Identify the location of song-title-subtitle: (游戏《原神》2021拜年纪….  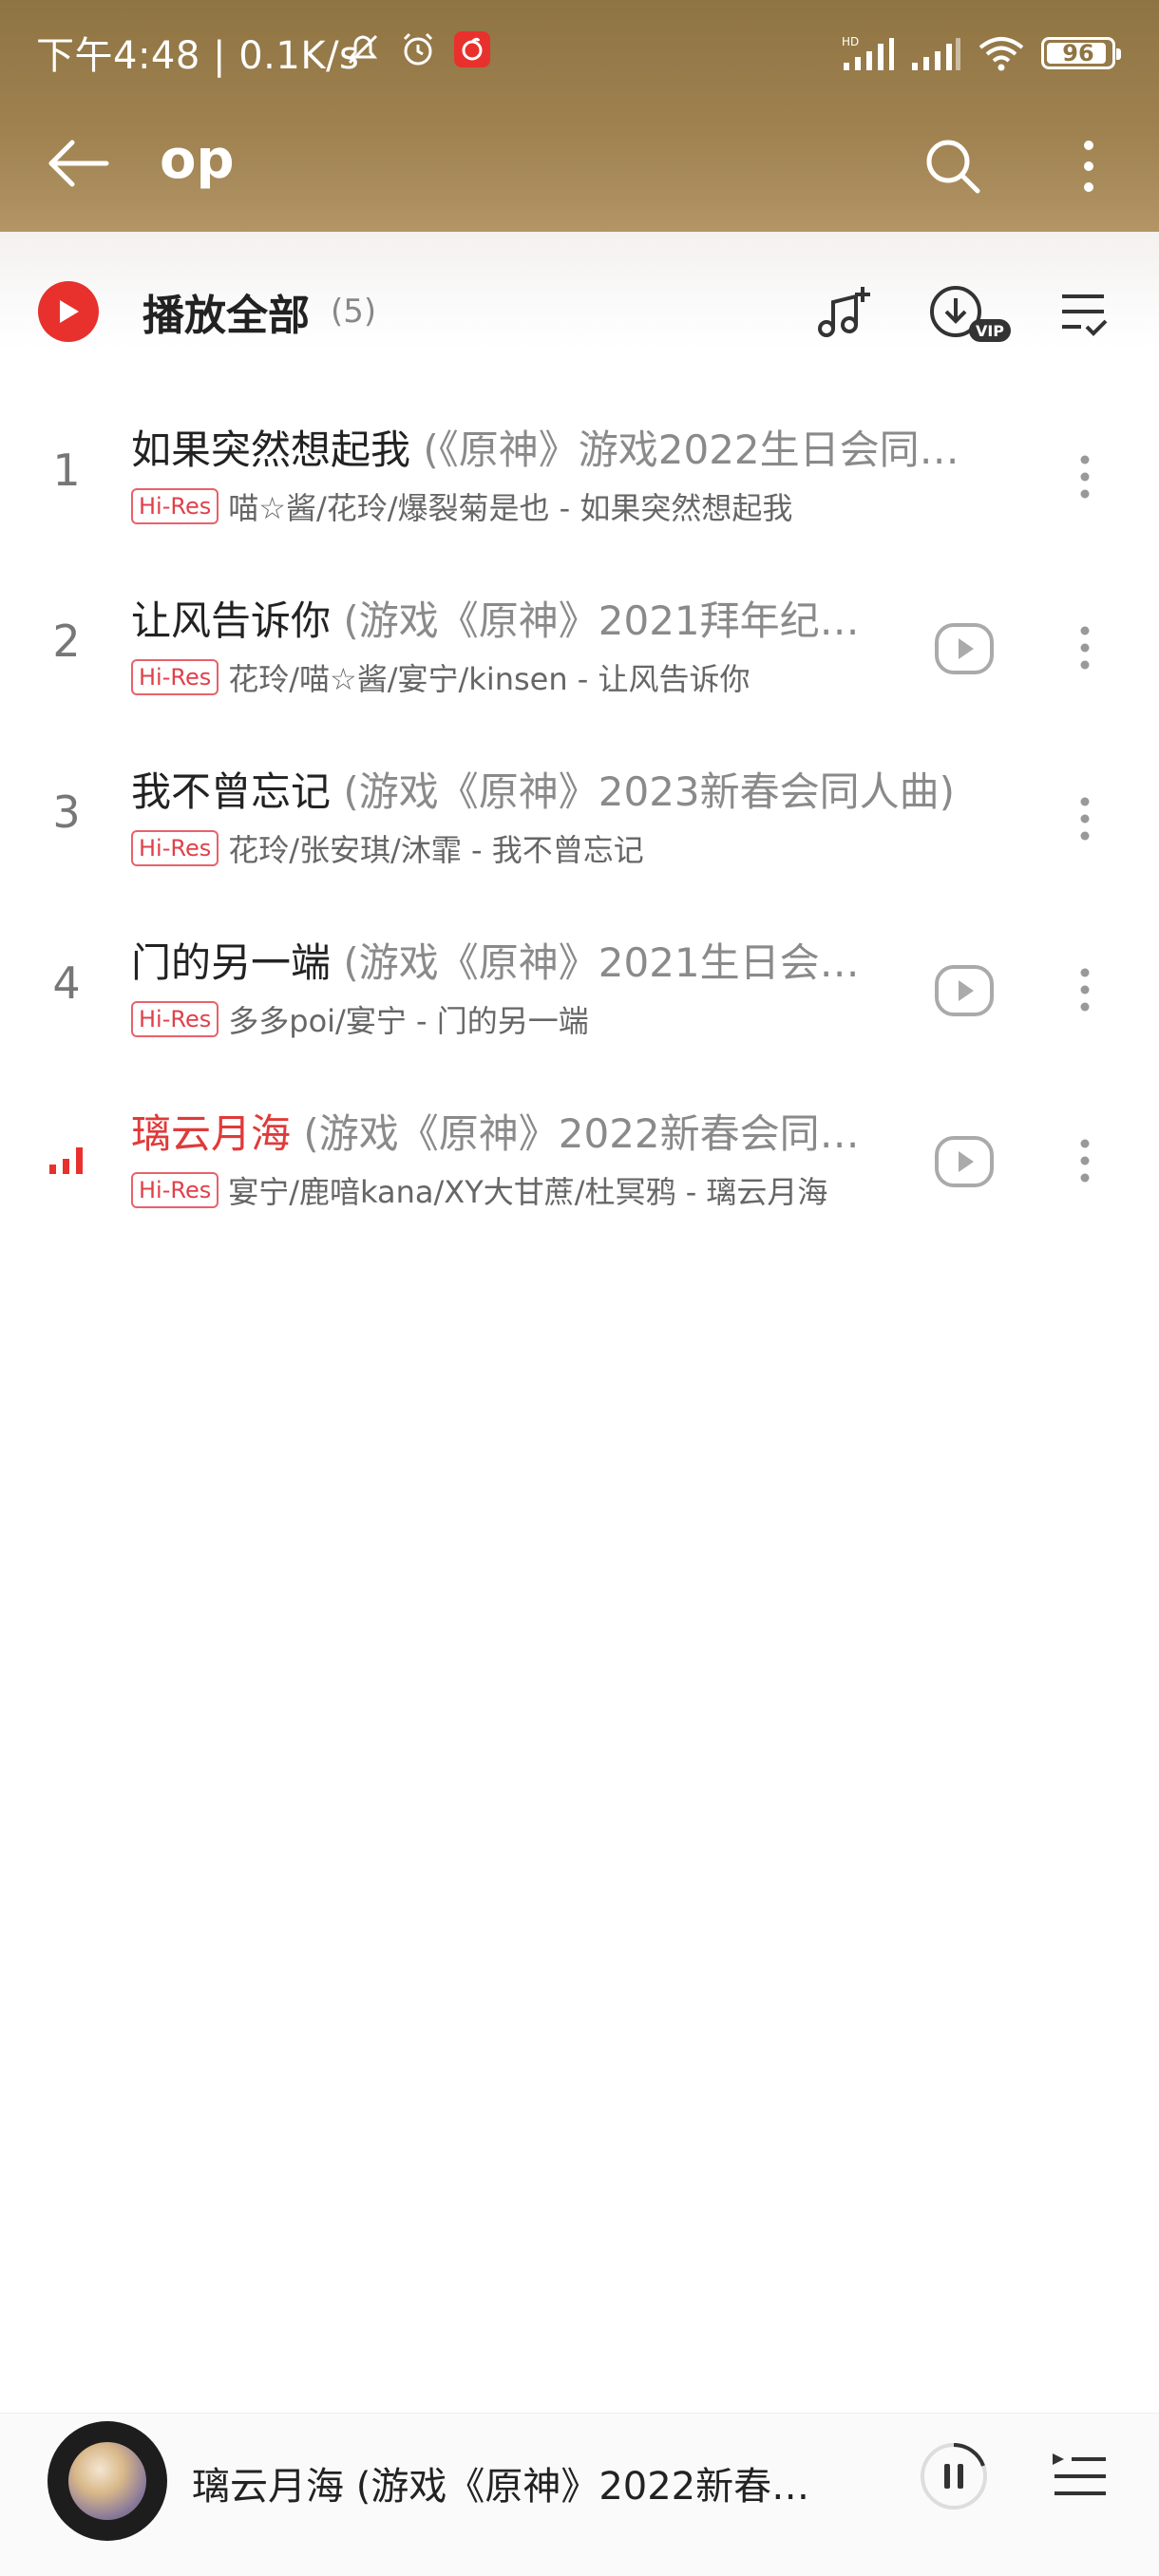
(595, 620).